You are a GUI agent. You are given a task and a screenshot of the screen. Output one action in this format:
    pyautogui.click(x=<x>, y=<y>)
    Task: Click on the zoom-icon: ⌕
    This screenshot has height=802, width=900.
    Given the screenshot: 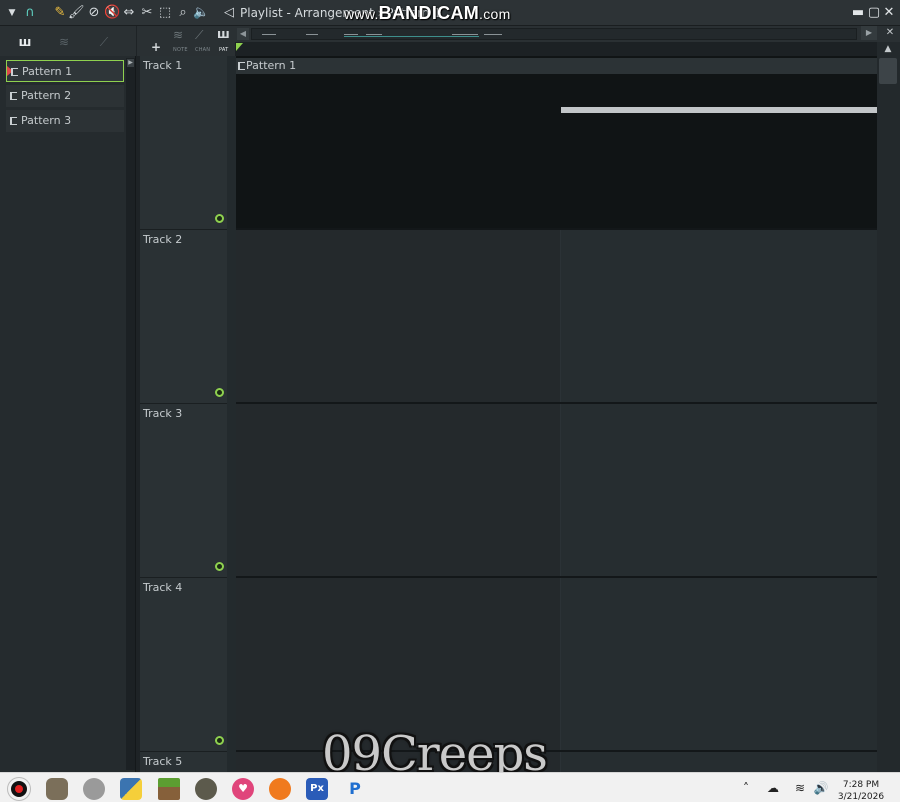 What is the action you would take?
    pyautogui.click(x=183, y=13)
    